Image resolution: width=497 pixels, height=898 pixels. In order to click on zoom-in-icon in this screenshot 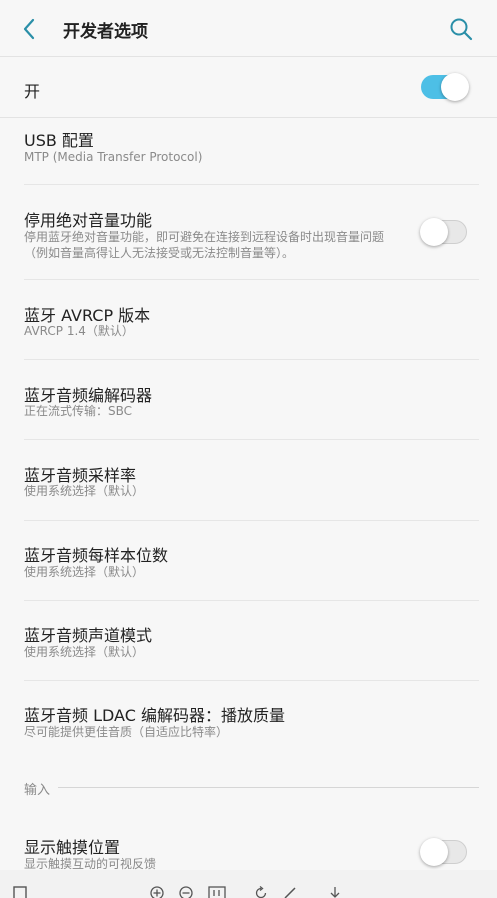, I will do `click(157, 892)`.